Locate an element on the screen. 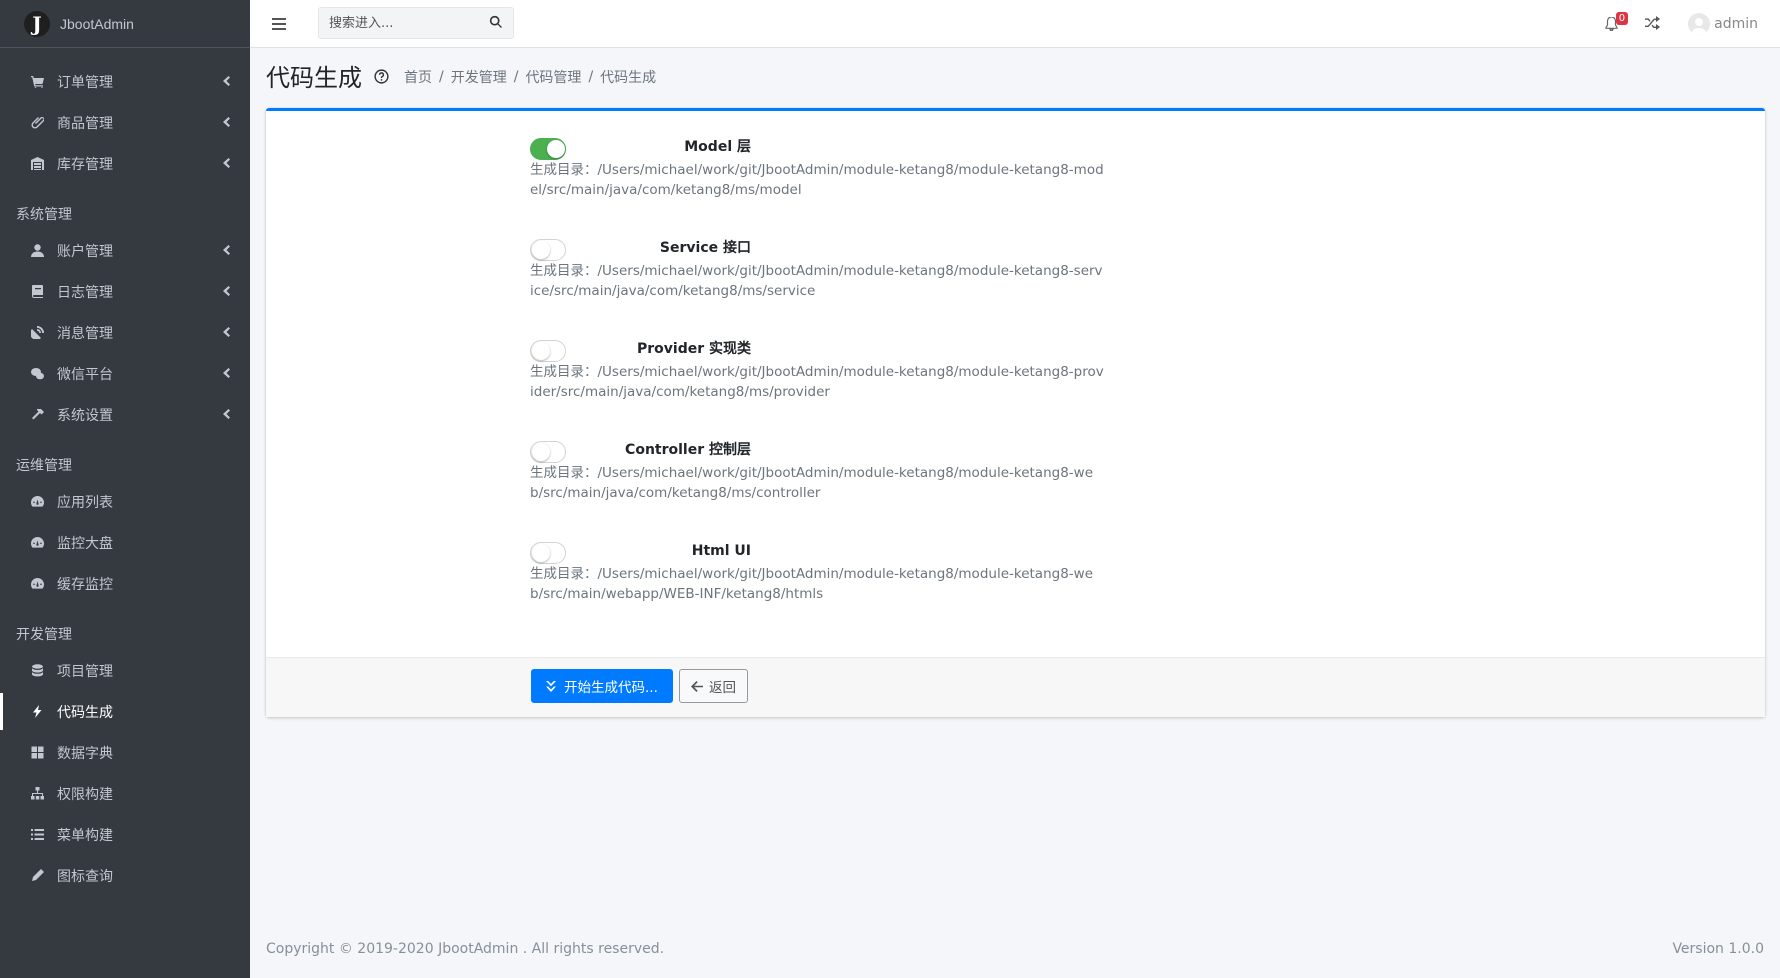  form-row-label: Controller 控制层 is located at coordinates (688, 450).